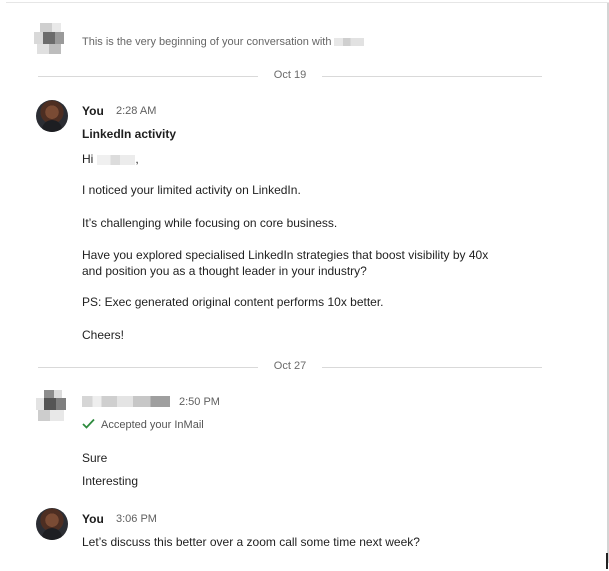 The height and width of the screenshot is (571, 609). I want to click on text-cursor, so click(607, 561).